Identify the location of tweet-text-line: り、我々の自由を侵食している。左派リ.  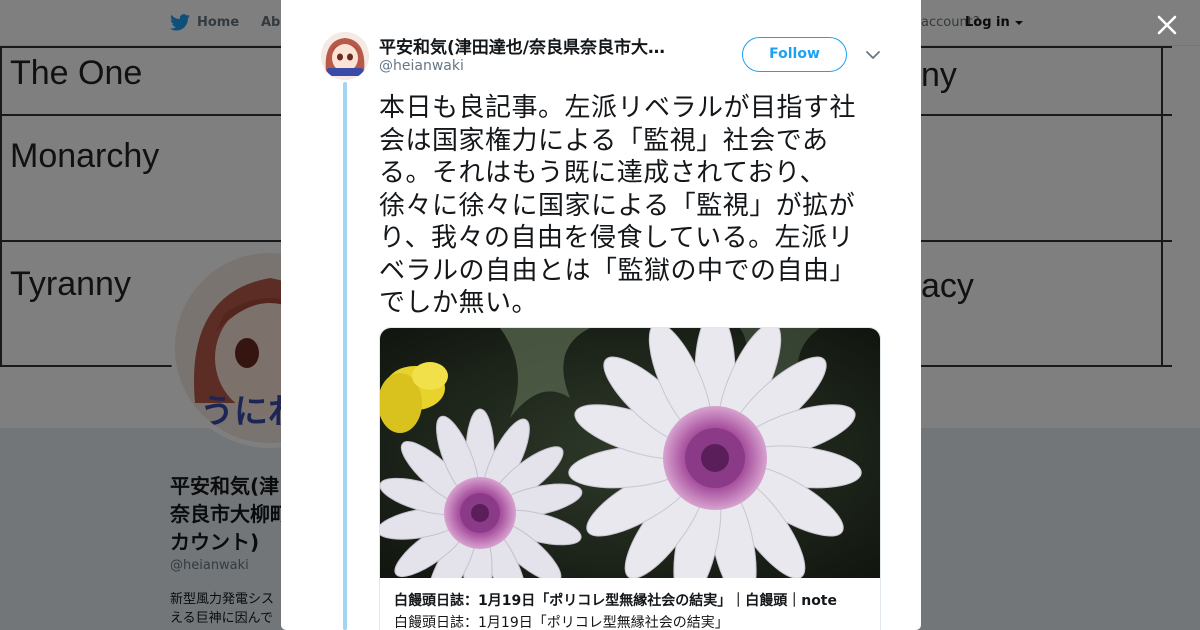
(617, 238).